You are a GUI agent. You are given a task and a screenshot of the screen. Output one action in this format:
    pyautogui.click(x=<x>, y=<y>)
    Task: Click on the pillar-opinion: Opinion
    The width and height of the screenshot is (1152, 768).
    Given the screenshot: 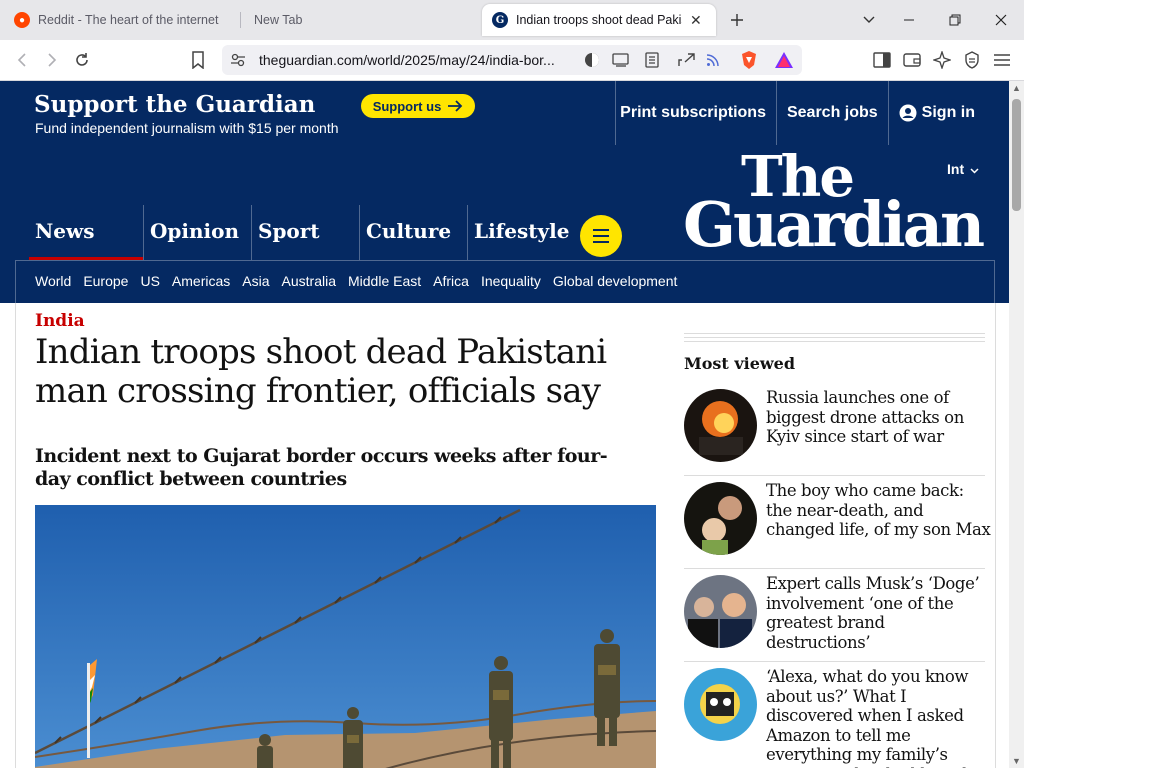 What is the action you would take?
    pyautogui.click(x=197, y=233)
    